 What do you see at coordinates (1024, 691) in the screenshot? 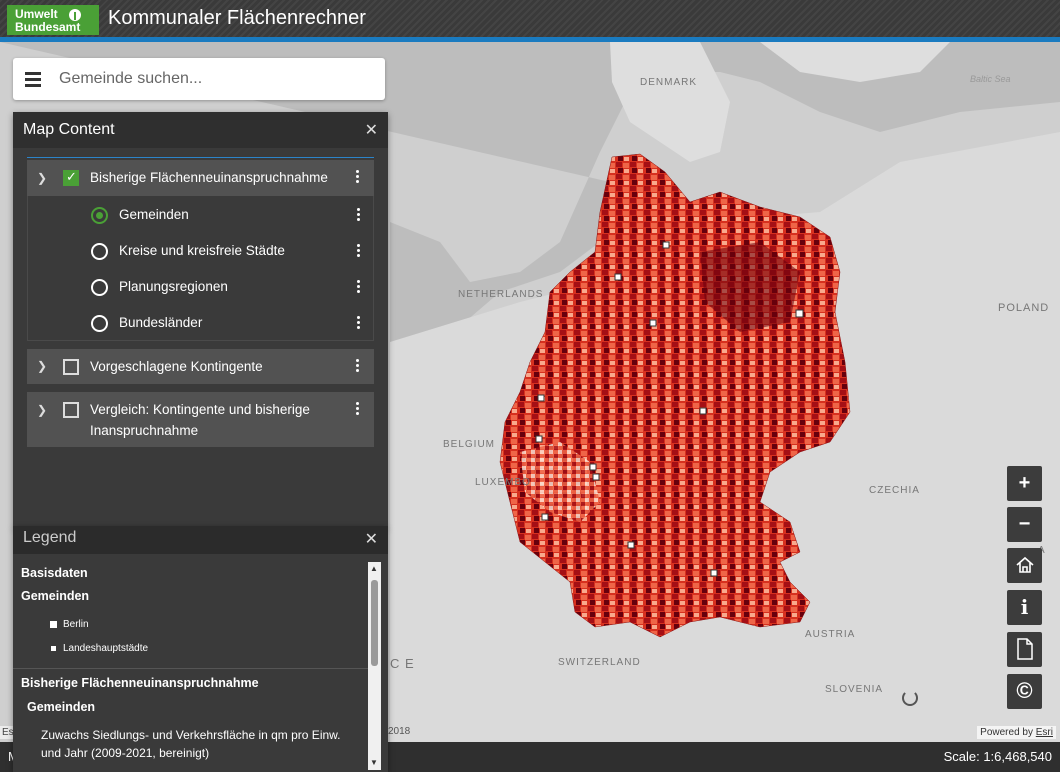
I see `copyright-button: ©` at bounding box center [1024, 691].